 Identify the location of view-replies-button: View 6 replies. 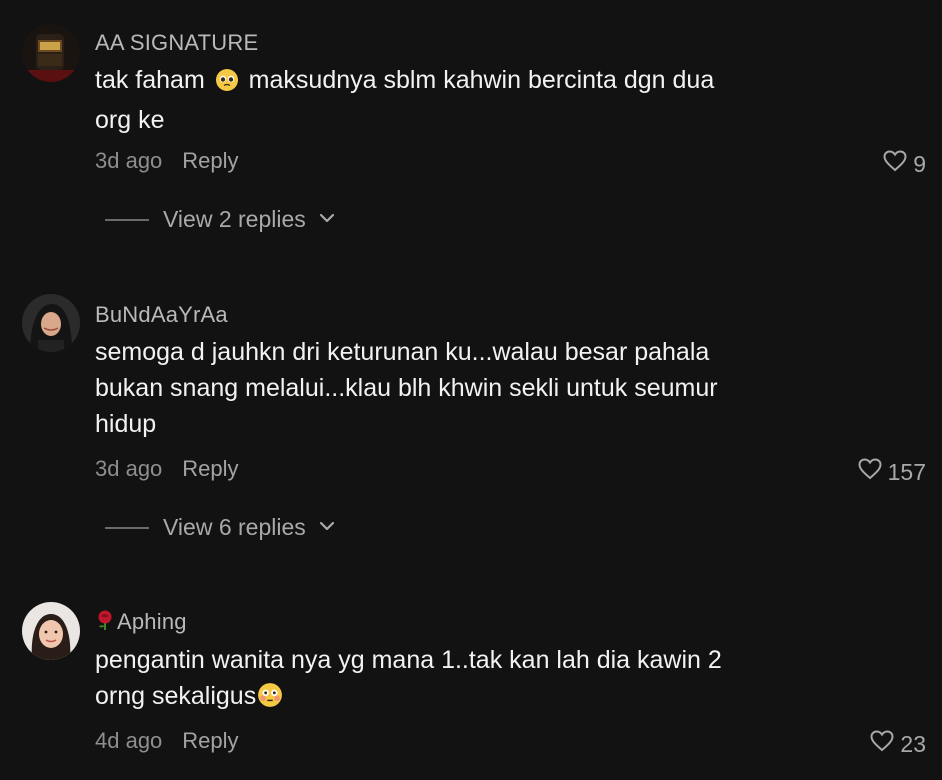
(220, 527).